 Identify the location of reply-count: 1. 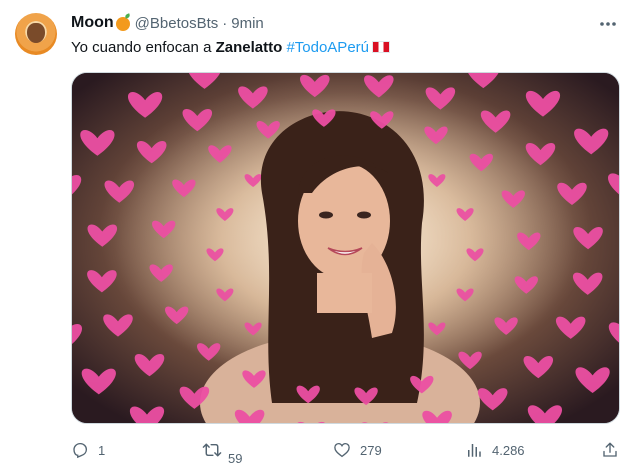
(102, 450).